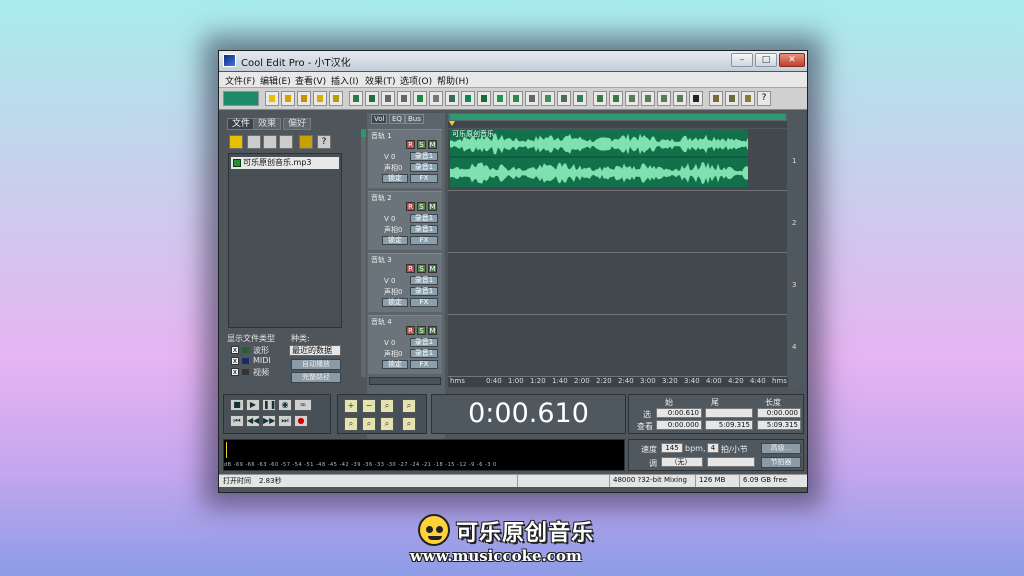  I want to click on normalize-icon, so click(616, 98).